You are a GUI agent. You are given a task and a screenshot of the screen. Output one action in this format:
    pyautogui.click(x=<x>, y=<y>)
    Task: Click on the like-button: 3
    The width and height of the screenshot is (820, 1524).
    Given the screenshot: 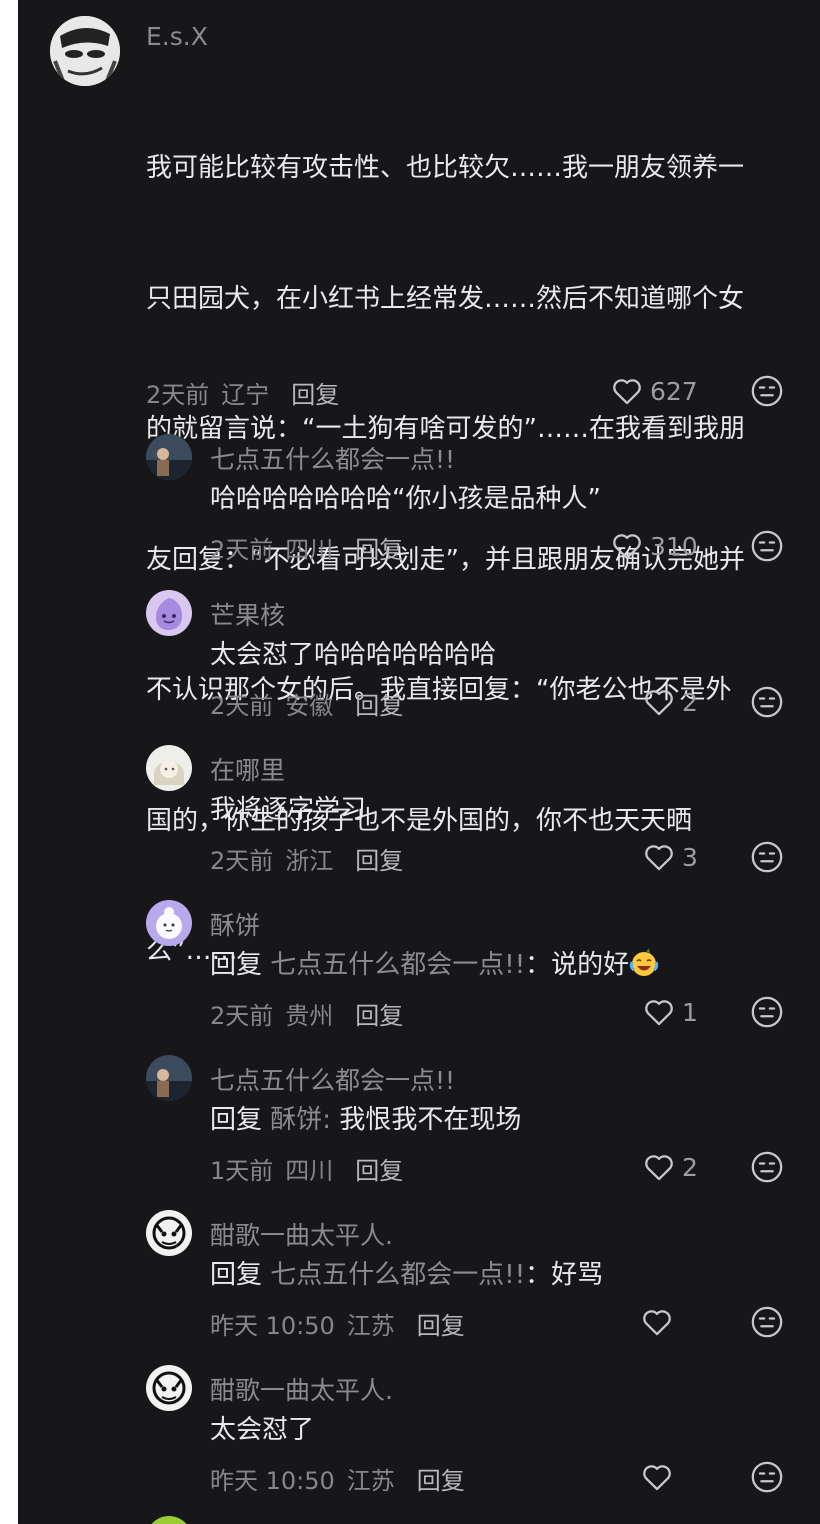 What is the action you would take?
    pyautogui.click(x=670, y=857)
    